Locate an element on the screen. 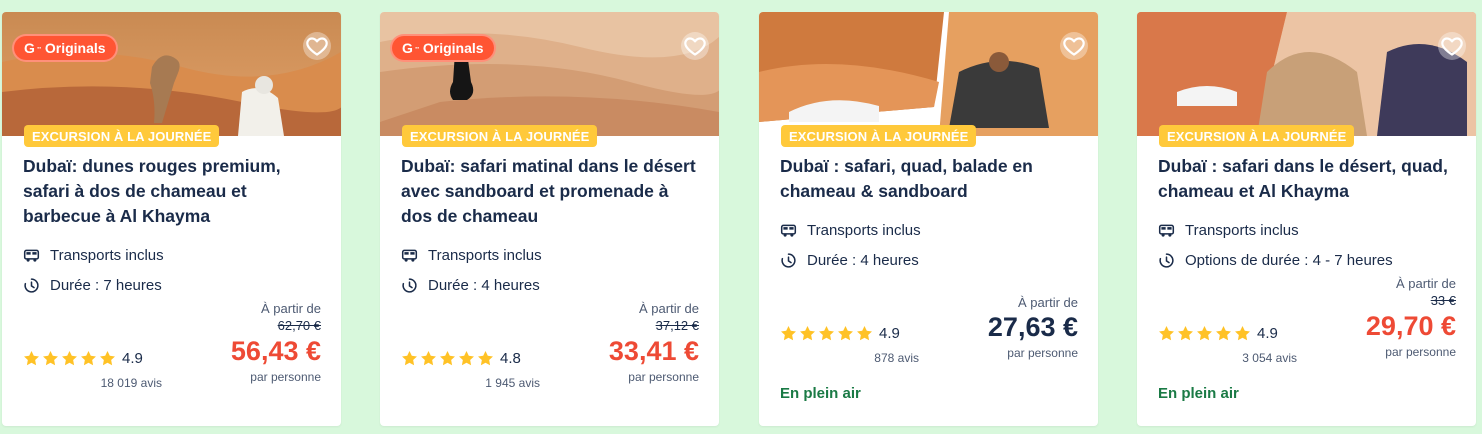 The width and height of the screenshot is (1482, 434). original-price: 33 € is located at coordinates (1443, 300).